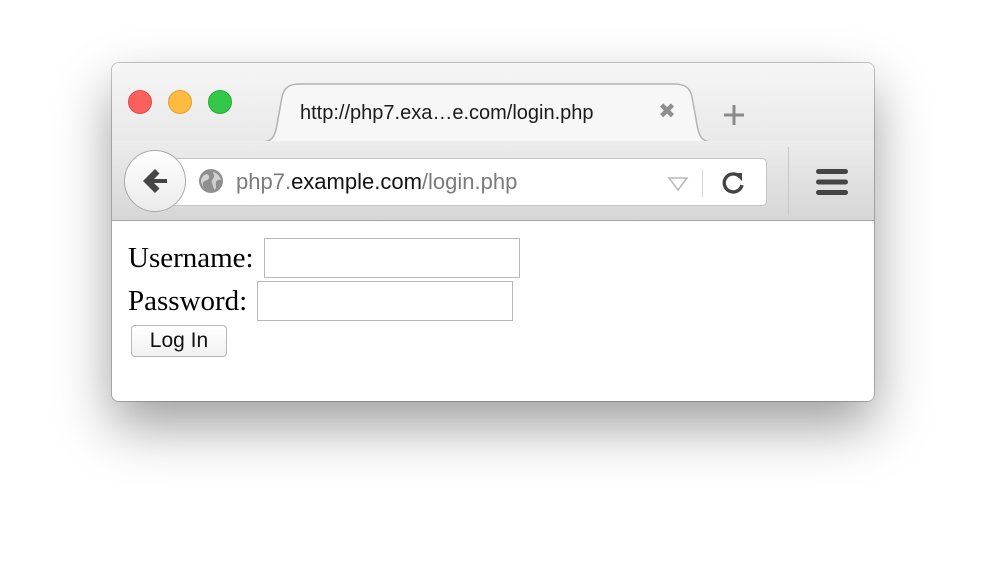 The width and height of the screenshot is (986, 562). Describe the element at coordinates (702, 183) in the screenshot. I see `url-separator` at that location.